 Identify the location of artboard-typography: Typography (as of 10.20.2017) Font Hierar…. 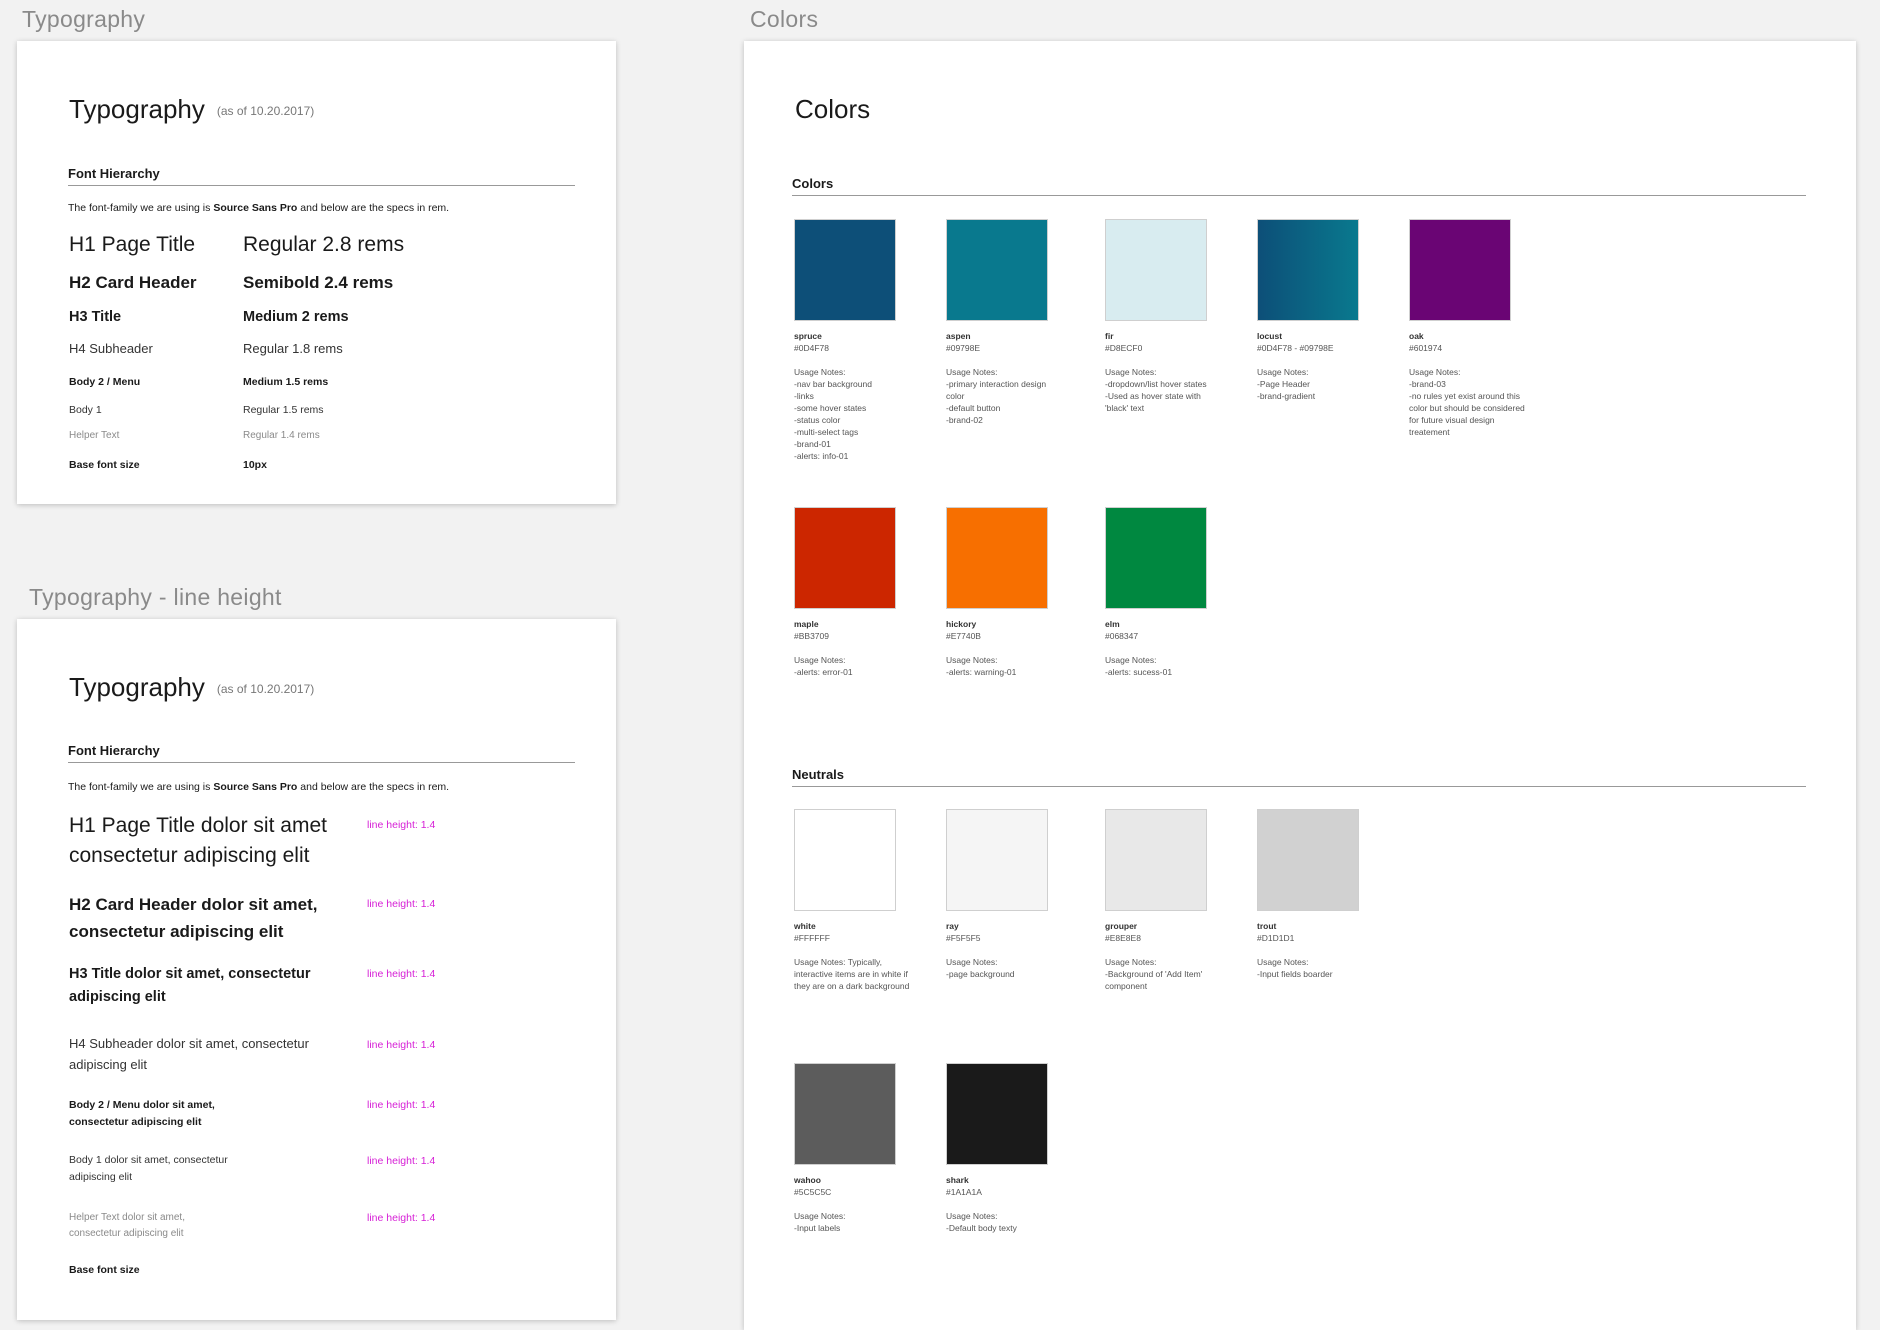
(316, 272).